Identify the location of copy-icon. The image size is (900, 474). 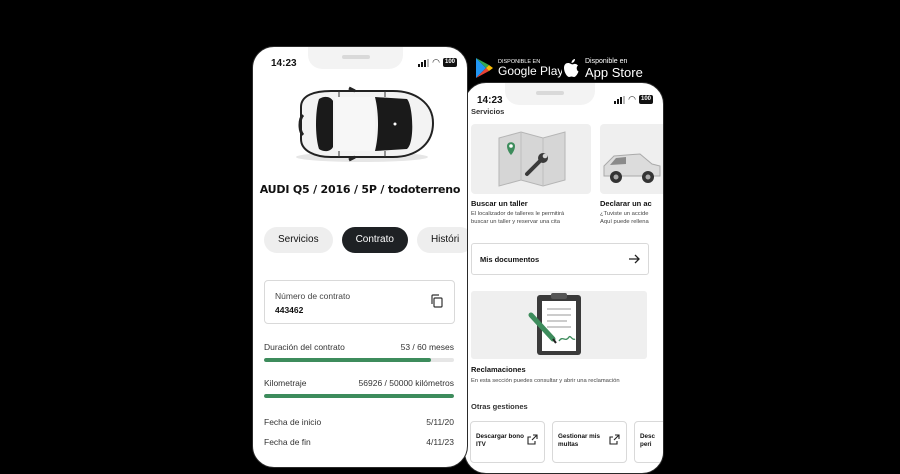
(437, 301).